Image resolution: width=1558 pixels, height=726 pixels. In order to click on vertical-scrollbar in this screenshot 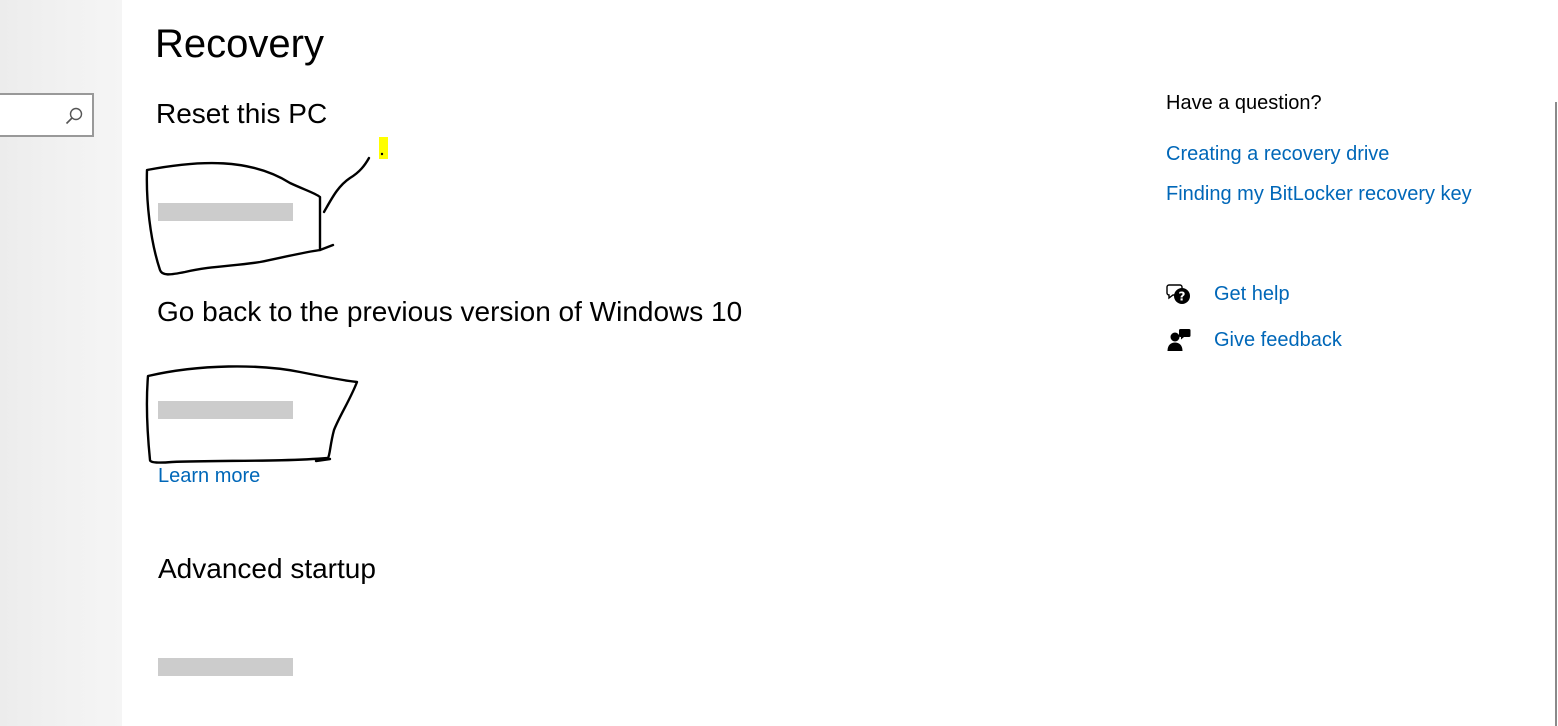, I will do `click(1556, 414)`.